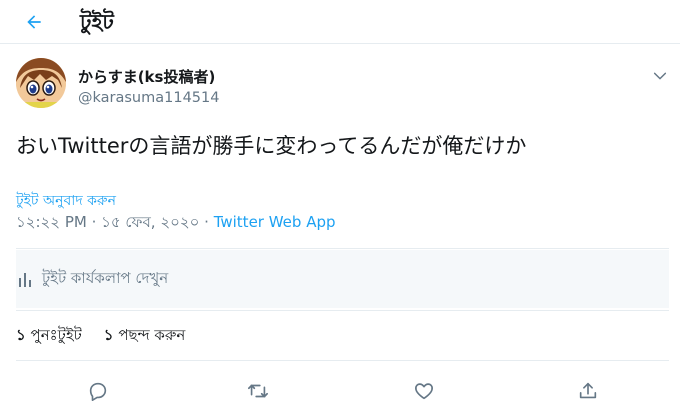  Describe the element at coordinates (152, 335) in the screenshot. I see `like-label: পছন্দ করুন` at that location.